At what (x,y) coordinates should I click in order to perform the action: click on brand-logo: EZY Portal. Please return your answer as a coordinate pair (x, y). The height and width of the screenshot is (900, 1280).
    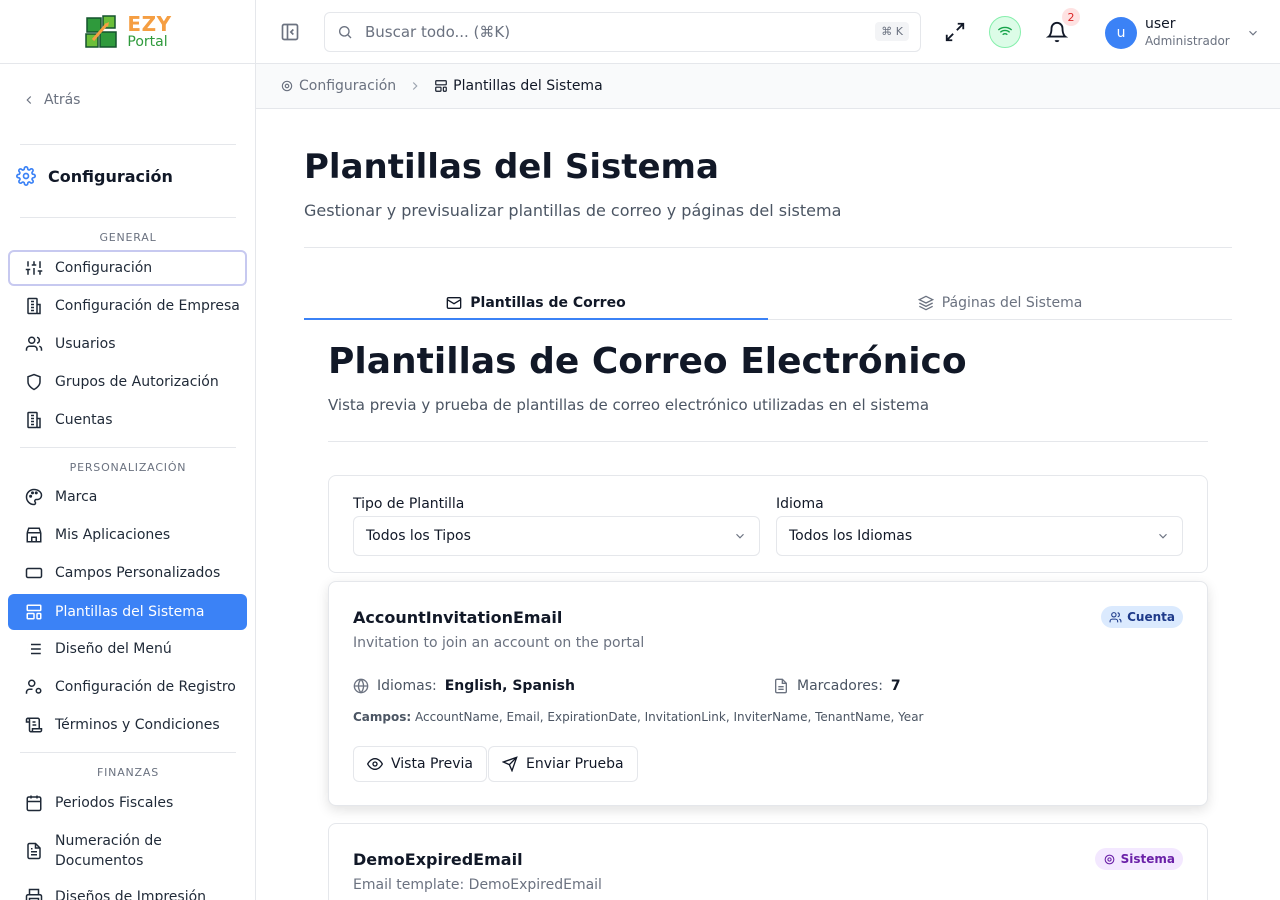
    Looking at the image, I should click on (127, 32).